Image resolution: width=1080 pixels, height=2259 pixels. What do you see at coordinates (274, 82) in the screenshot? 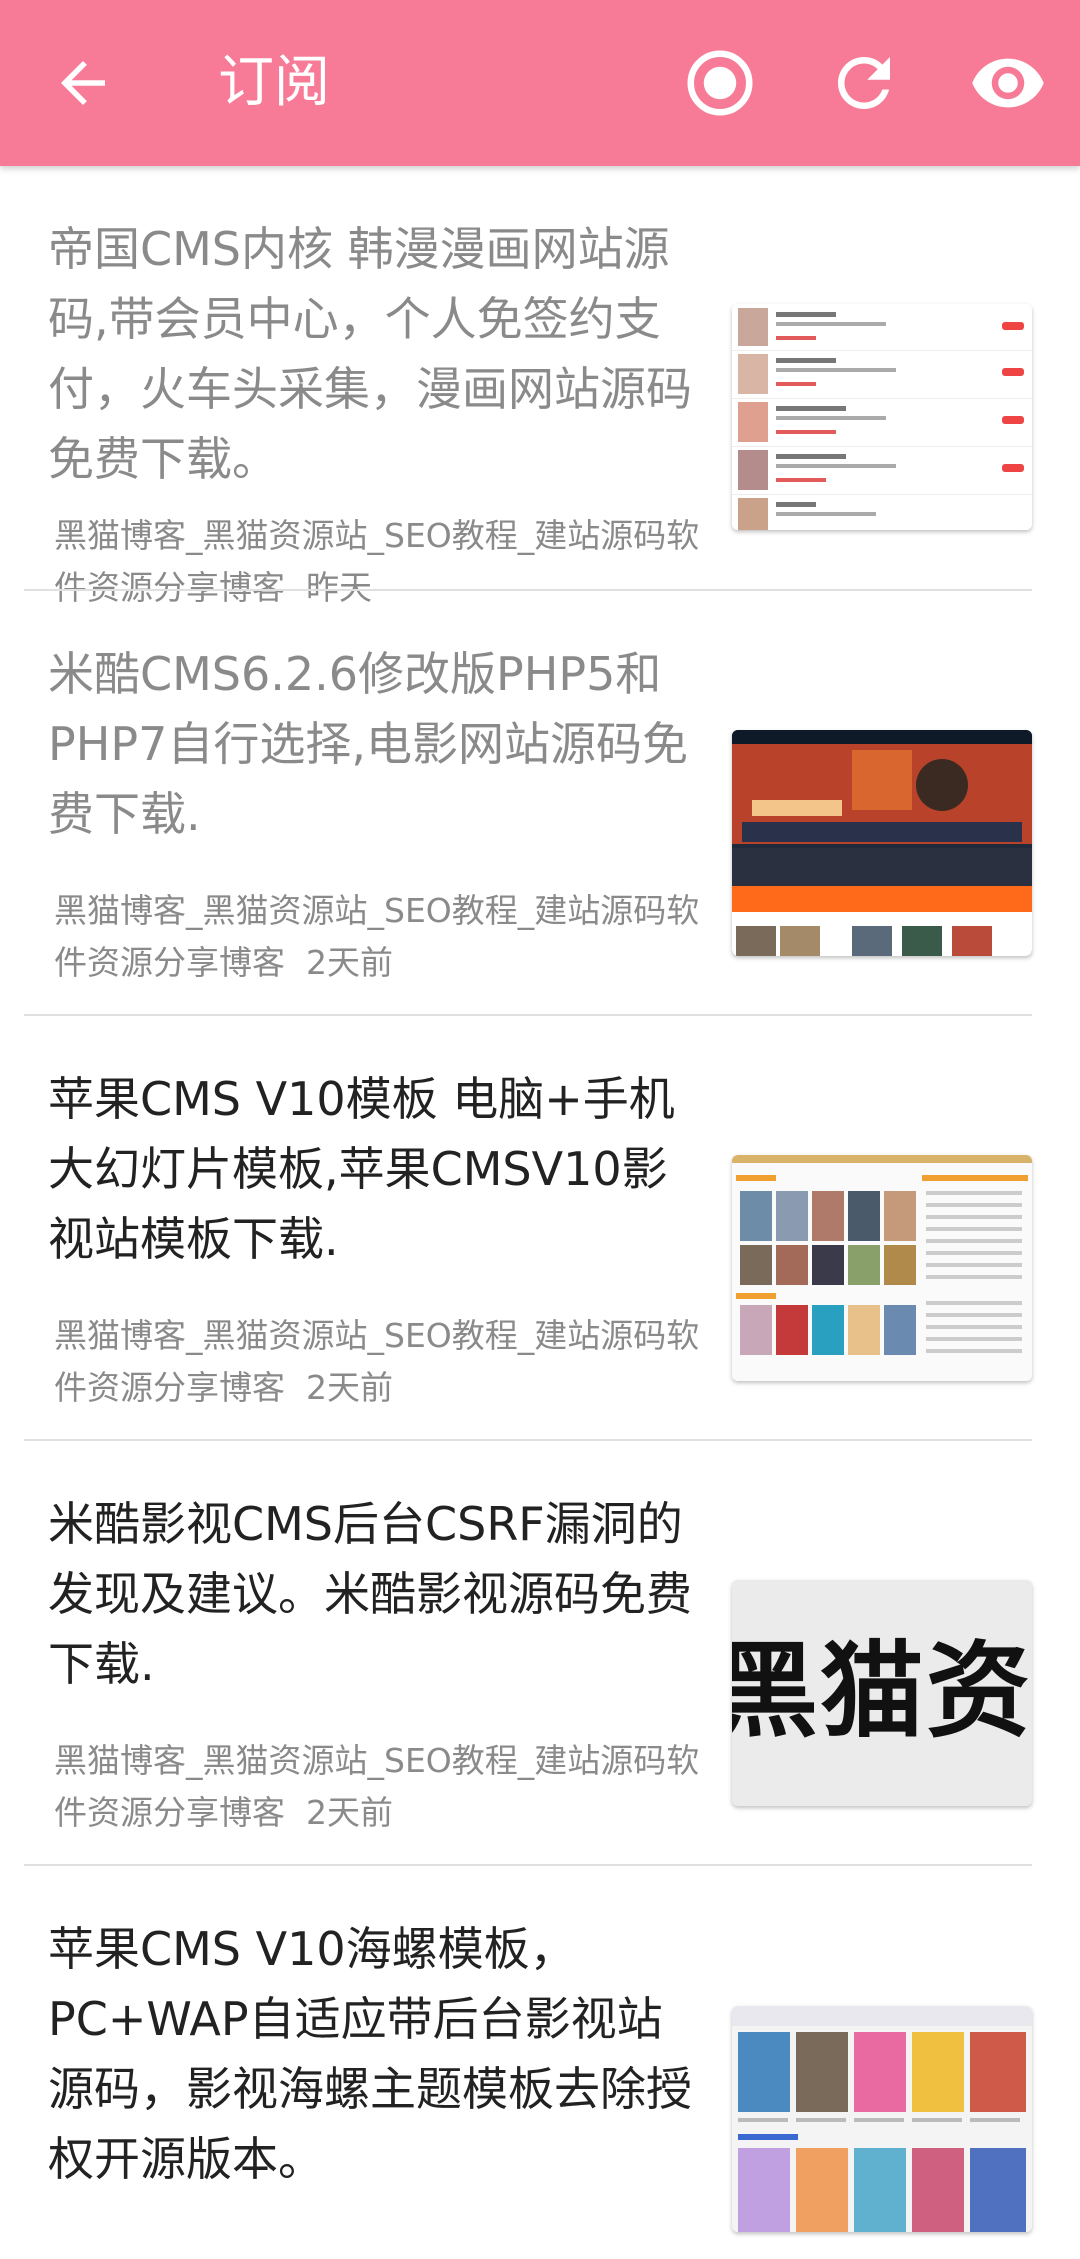
I see `page-title: 订阅` at bounding box center [274, 82].